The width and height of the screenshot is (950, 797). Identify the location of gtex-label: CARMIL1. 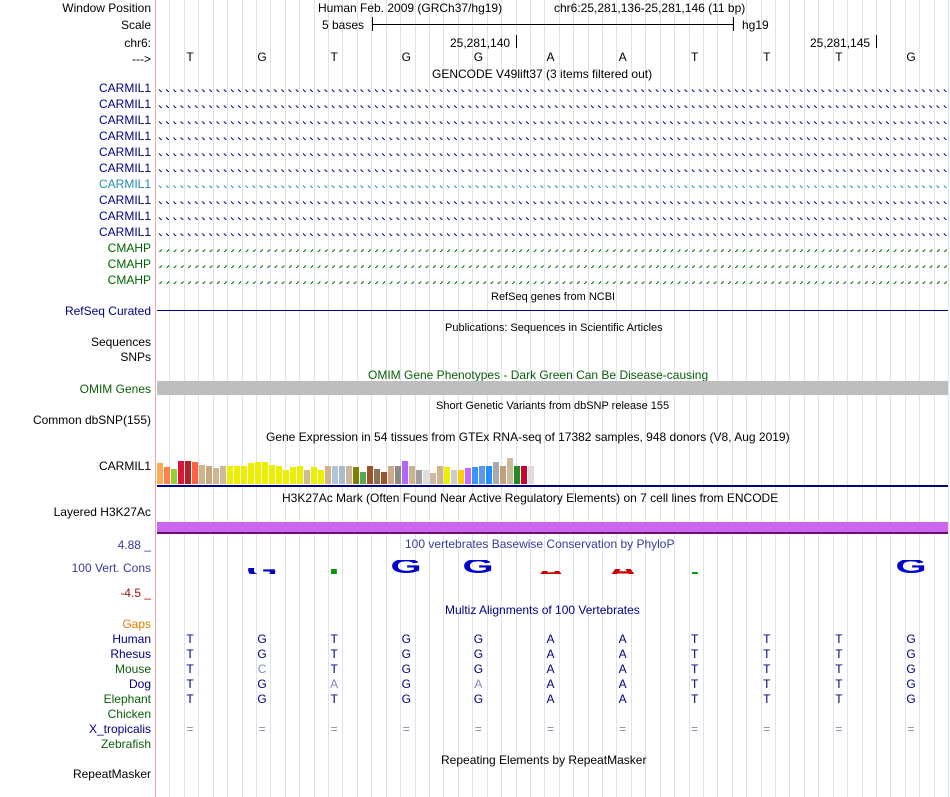
(125, 466).